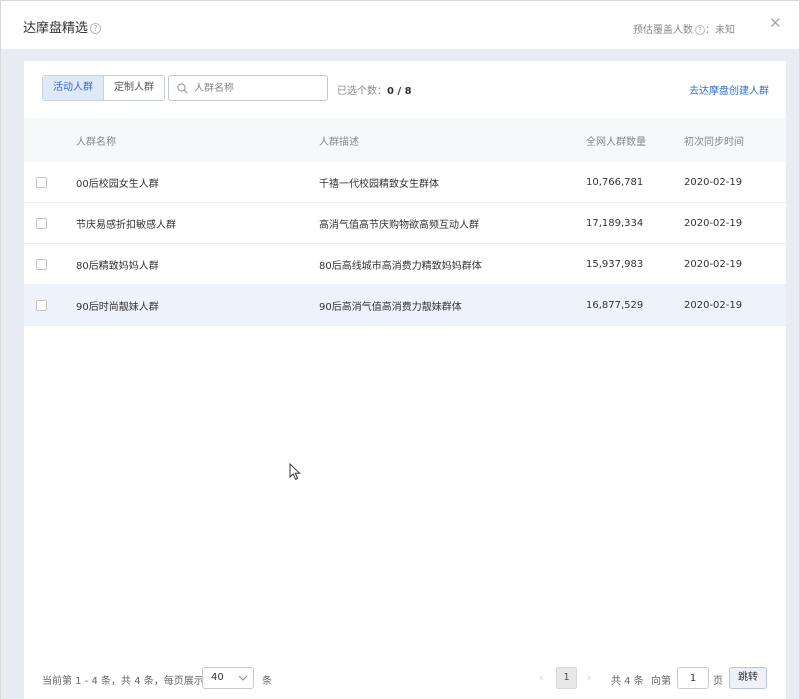  Describe the element at coordinates (117, 184) in the screenshot. I see `row-name: 00后校园女生人群` at that location.